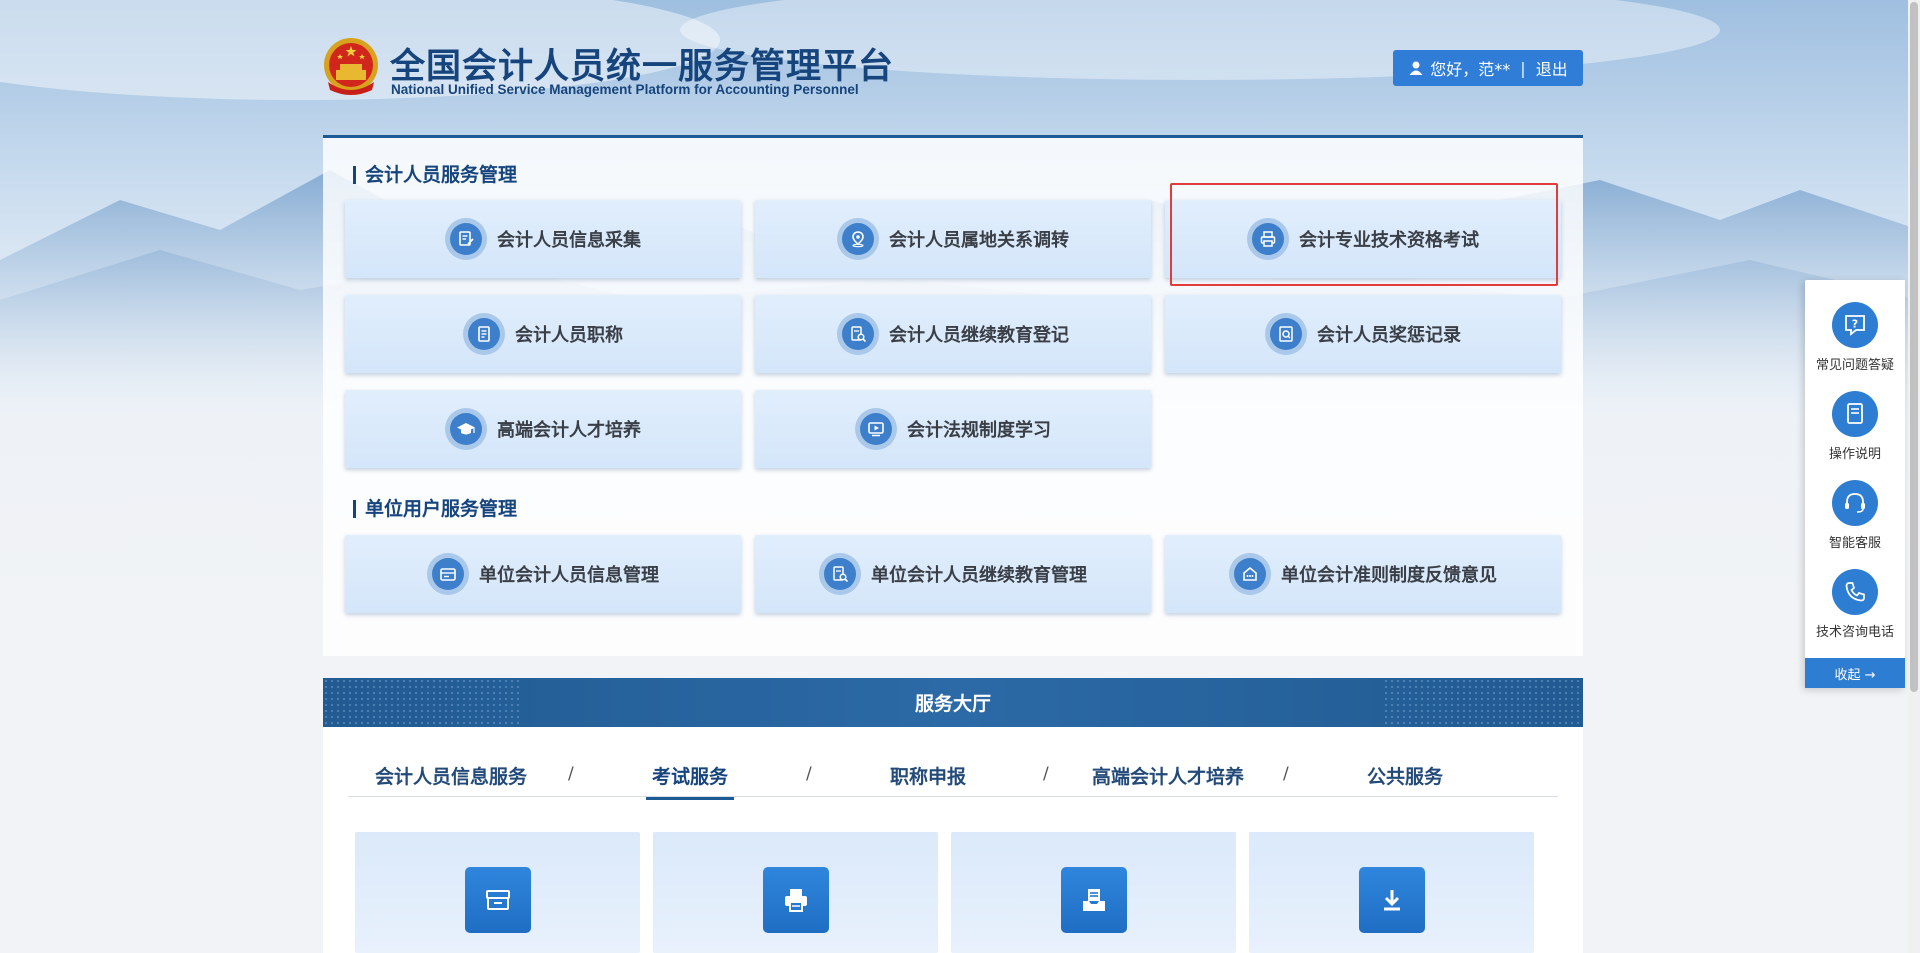 This screenshot has width=1920, height=953. I want to click on floating-help-panel: ? 常见问题答疑 操作说明 智能客服 技术咨询电话 收起 →, so click(1855, 484).